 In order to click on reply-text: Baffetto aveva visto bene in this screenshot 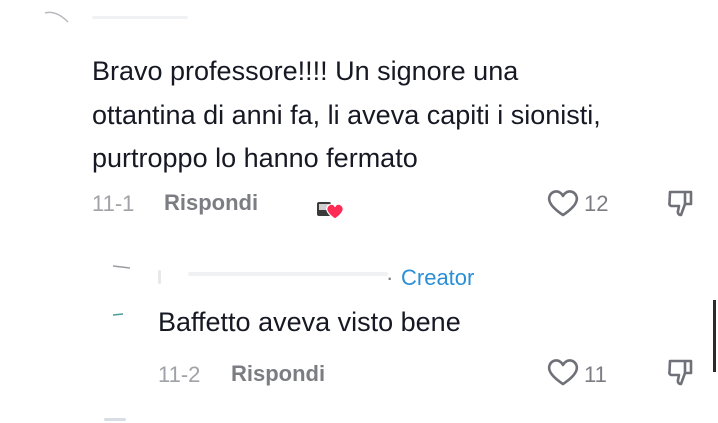, I will do `click(309, 322)`.